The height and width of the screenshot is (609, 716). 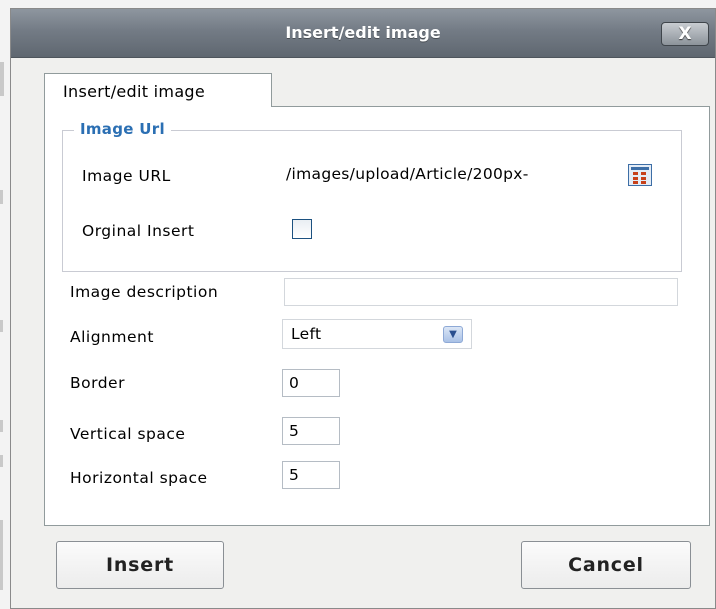 What do you see at coordinates (138, 231) in the screenshot?
I see `original-insert-label: Orginal Insert` at bounding box center [138, 231].